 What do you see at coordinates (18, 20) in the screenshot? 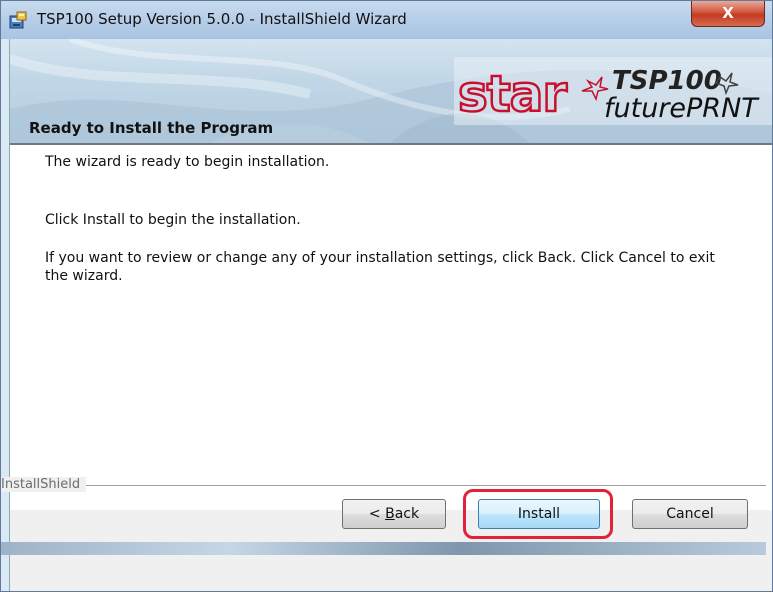
I see `installer-icon` at bounding box center [18, 20].